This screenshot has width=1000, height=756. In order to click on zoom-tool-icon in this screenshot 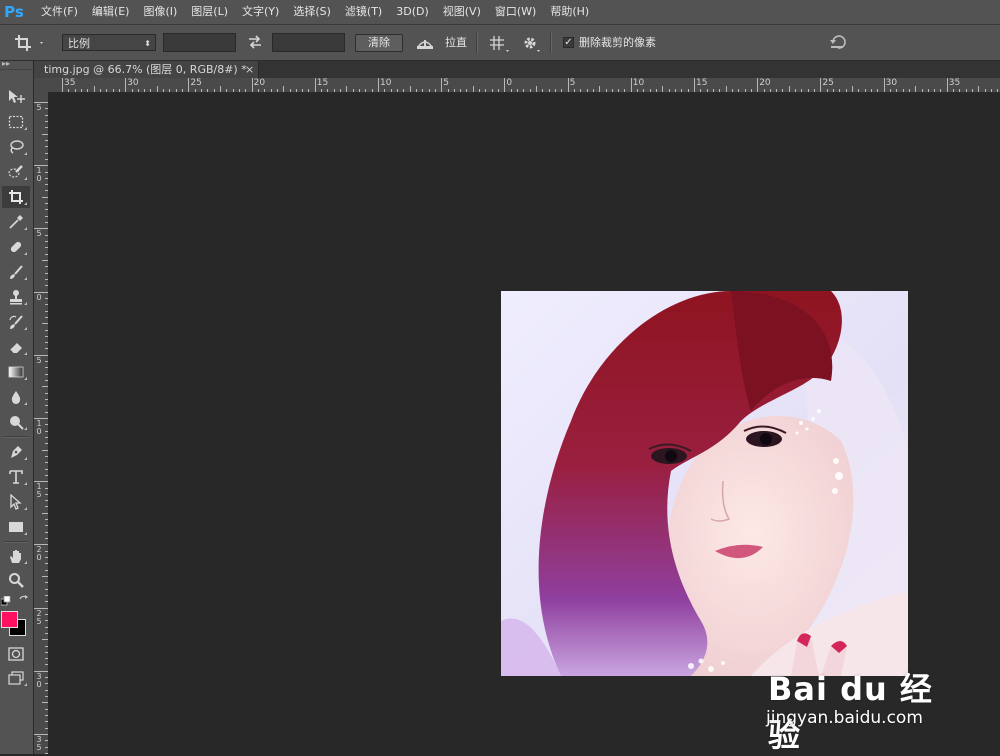, I will do `click(16, 580)`.